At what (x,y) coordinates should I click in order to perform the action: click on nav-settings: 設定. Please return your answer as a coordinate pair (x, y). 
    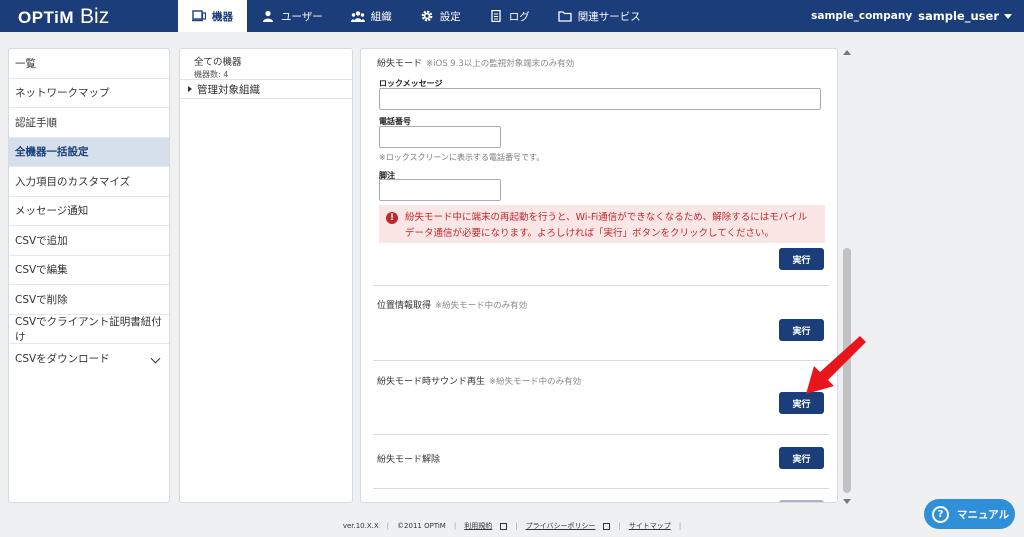
    Looking at the image, I should click on (440, 16).